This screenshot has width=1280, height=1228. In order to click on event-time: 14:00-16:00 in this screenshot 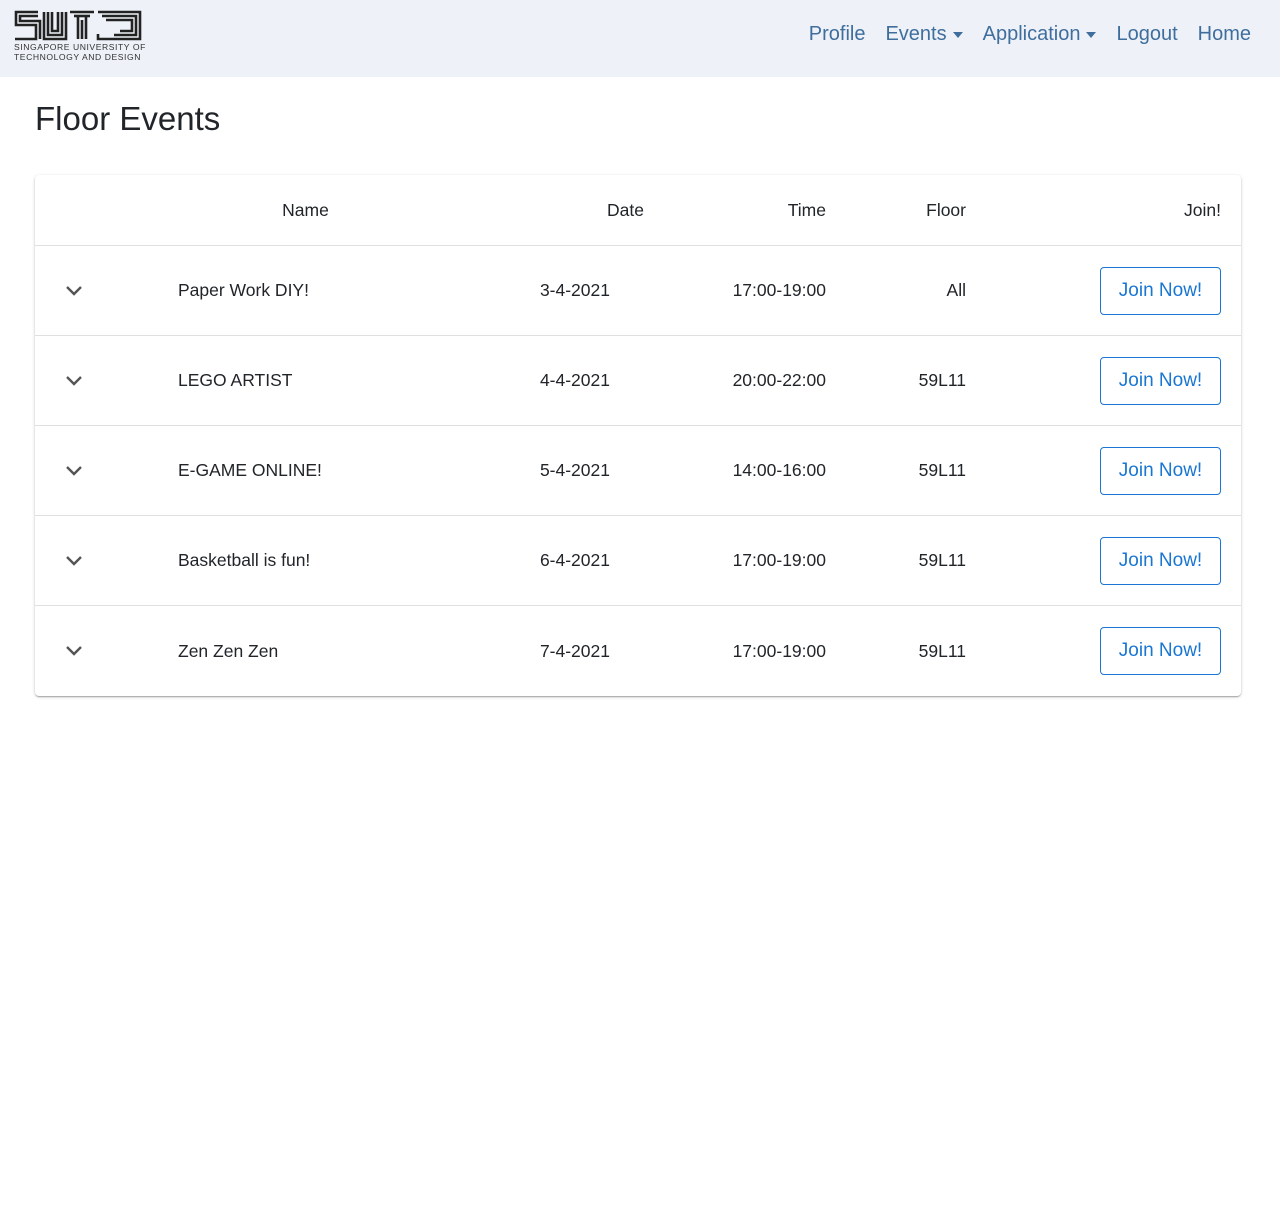, I will do `click(779, 470)`.